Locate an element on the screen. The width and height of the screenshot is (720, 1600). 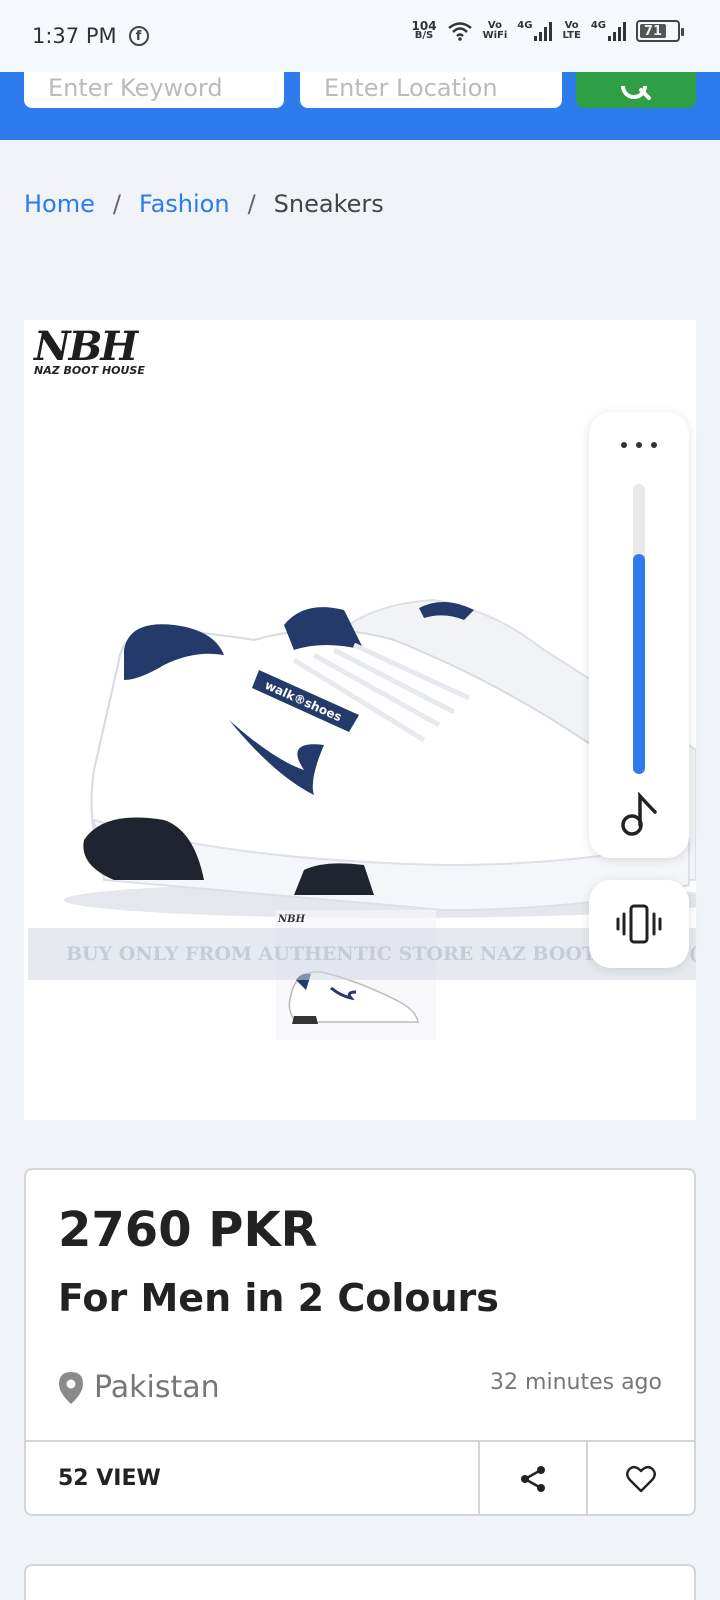
vibrate-icon is located at coordinates (639, 924).